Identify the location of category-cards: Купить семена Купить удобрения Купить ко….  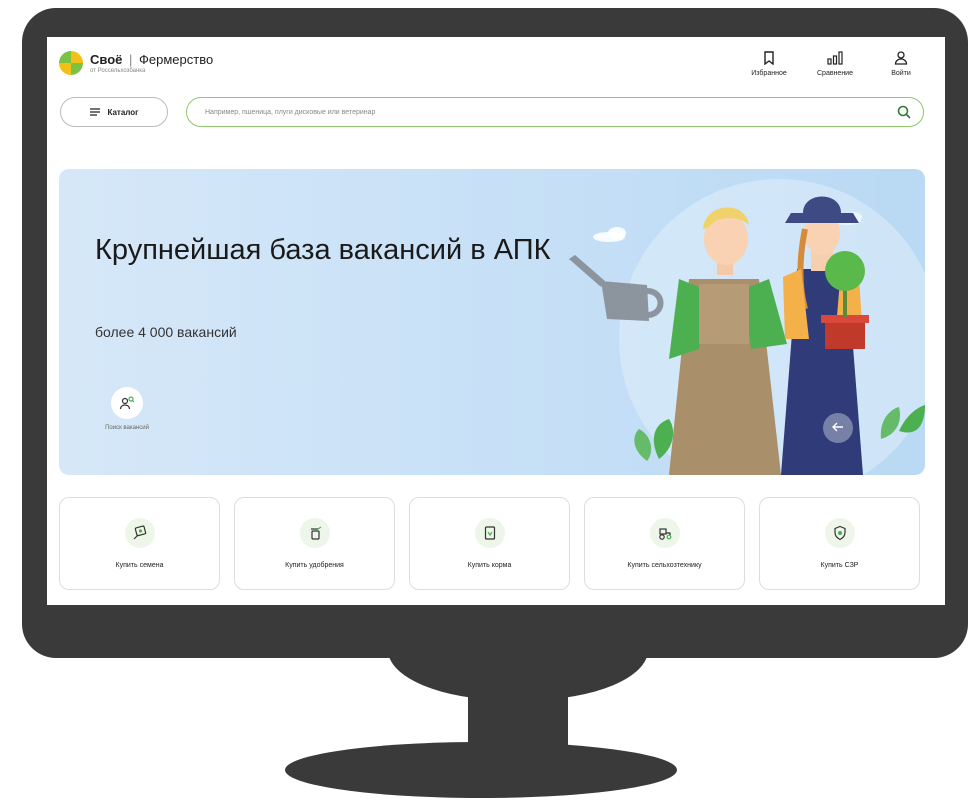
(489, 543).